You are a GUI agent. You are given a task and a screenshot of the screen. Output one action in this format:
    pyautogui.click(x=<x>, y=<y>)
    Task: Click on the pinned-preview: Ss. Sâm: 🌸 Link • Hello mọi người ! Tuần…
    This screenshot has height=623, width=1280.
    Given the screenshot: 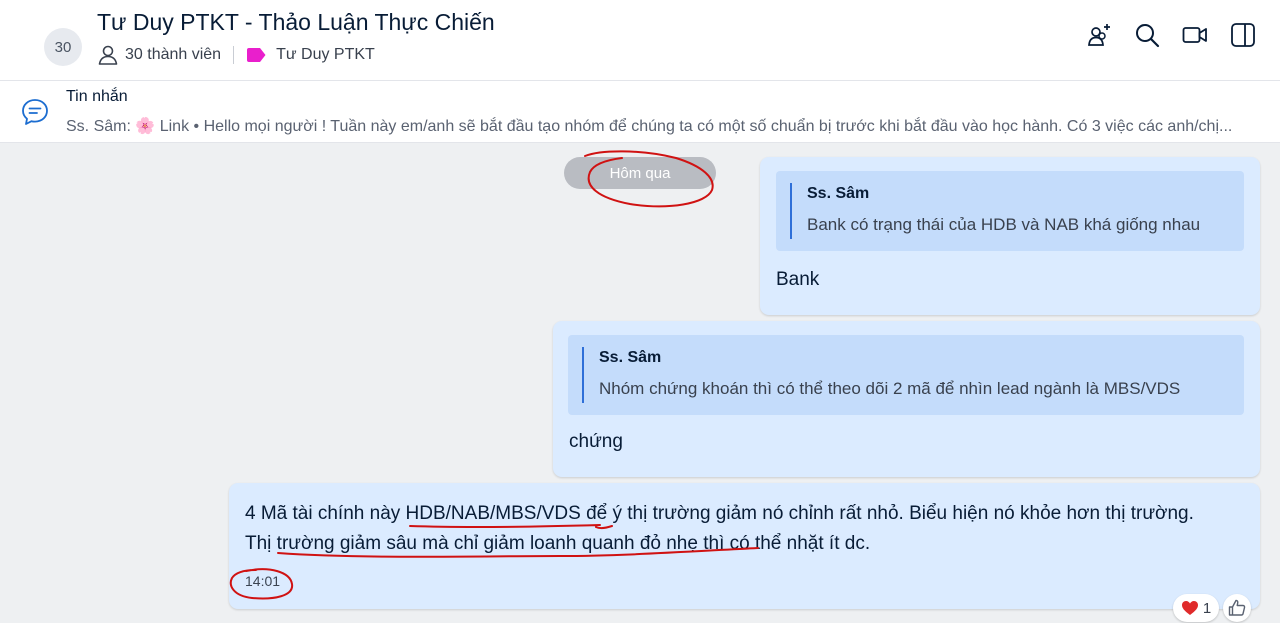 What is the action you would take?
    pyautogui.click(x=649, y=126)
    